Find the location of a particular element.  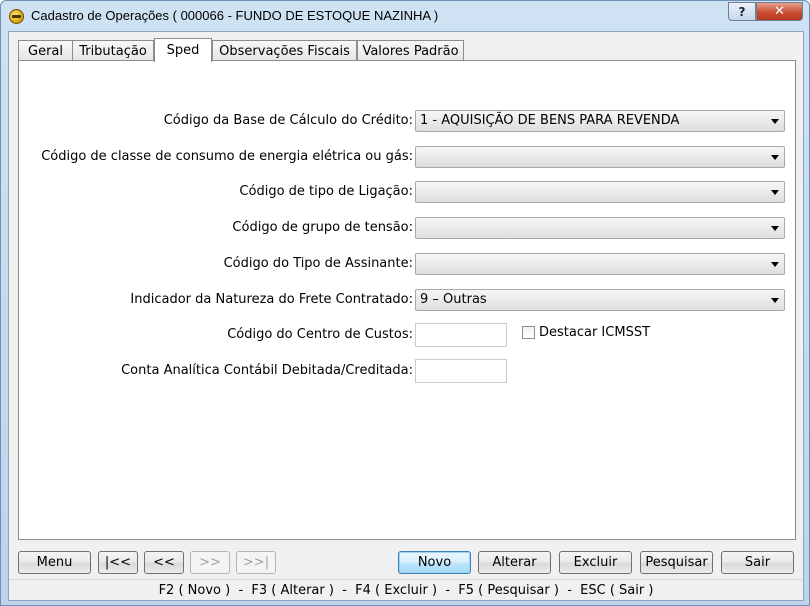

destacar-icmsst-checkbox is located at coordinates (528, 332).